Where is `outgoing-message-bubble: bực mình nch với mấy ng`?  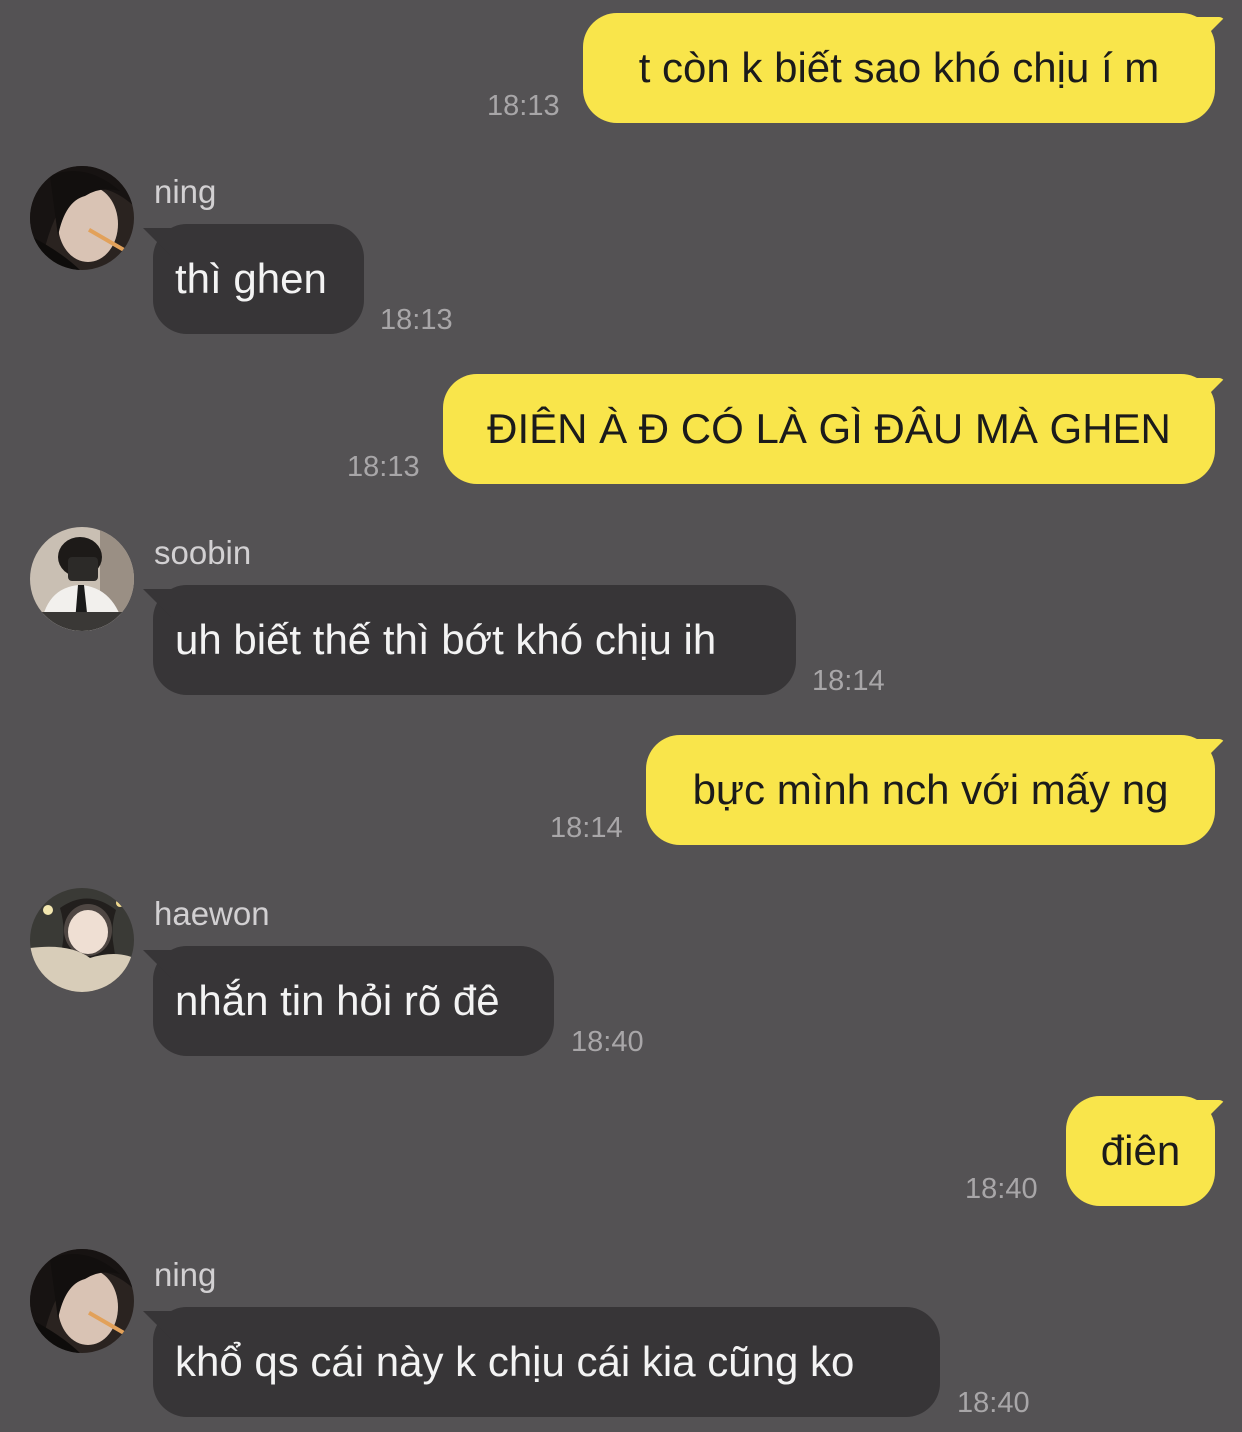 outgoing-message-bubble: bực mình nch với mấy ng is located at coordinates (930, 790).